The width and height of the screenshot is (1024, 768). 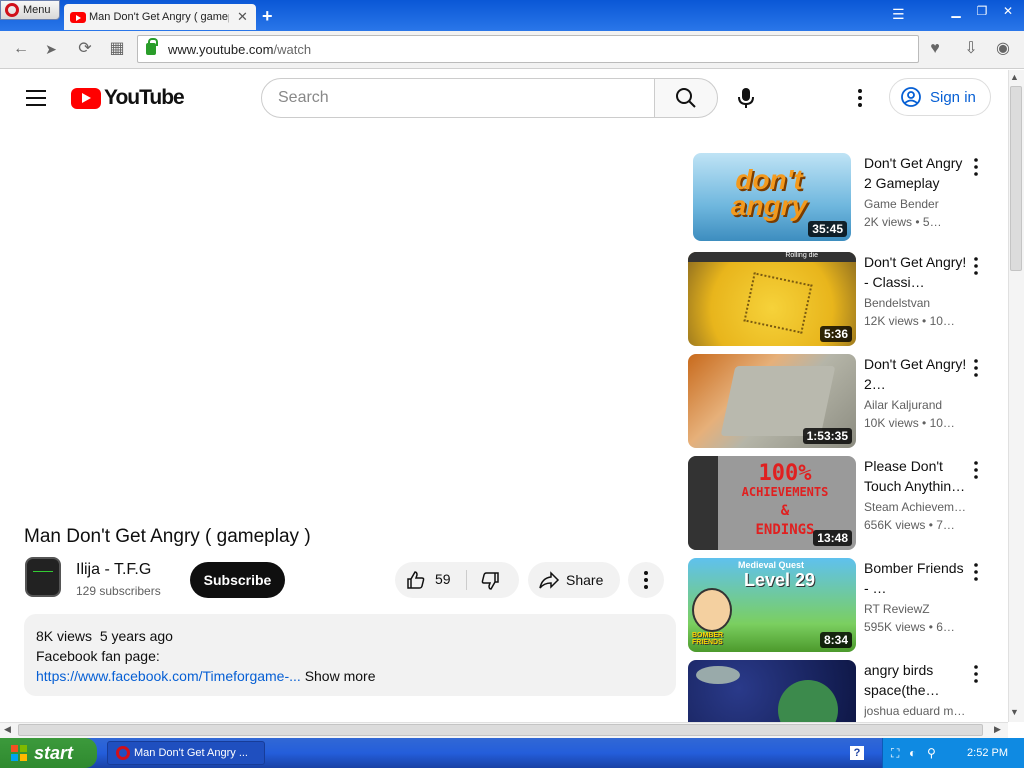 What do you see at coordinates (931, 753) in the screenshot?
I see `search-tray-icon: ⚲` at bounding box center [931, 753].